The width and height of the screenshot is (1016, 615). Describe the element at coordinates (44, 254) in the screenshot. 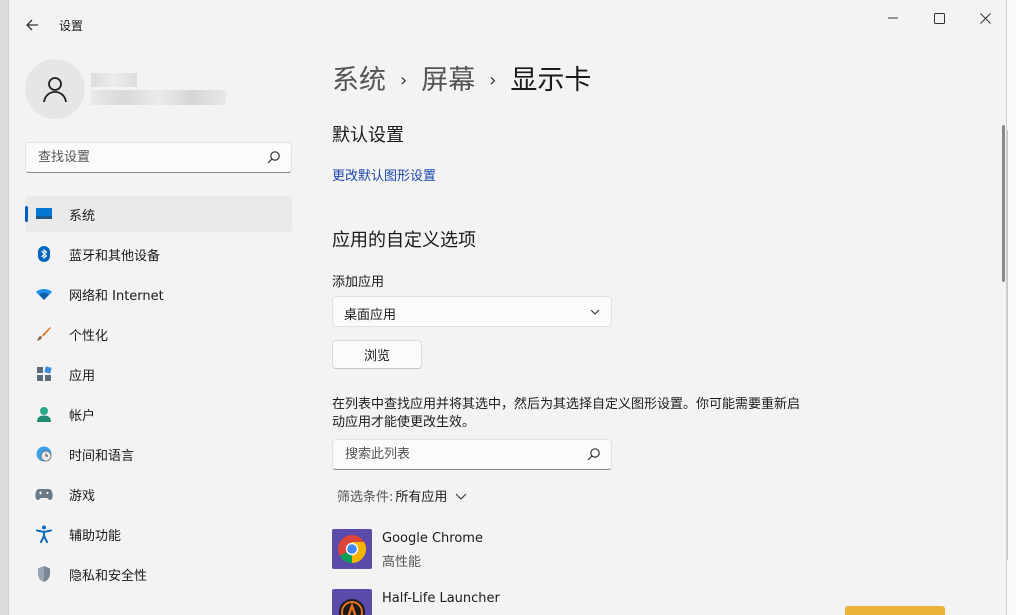

I see `bluetooth-icon` at that location.